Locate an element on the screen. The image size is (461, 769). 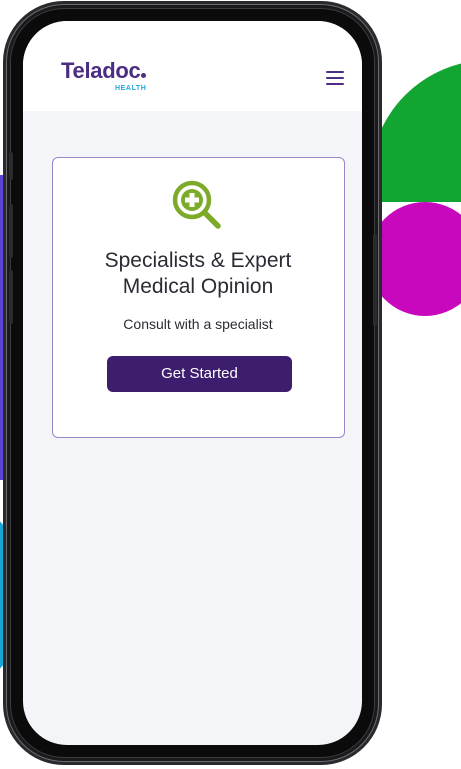
decorative-magenta-circle is located at coordinates (414, 259).